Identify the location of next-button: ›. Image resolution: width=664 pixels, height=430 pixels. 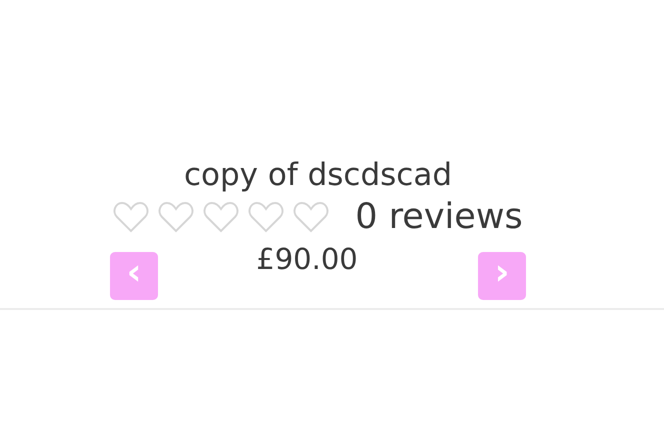
(502, 276).